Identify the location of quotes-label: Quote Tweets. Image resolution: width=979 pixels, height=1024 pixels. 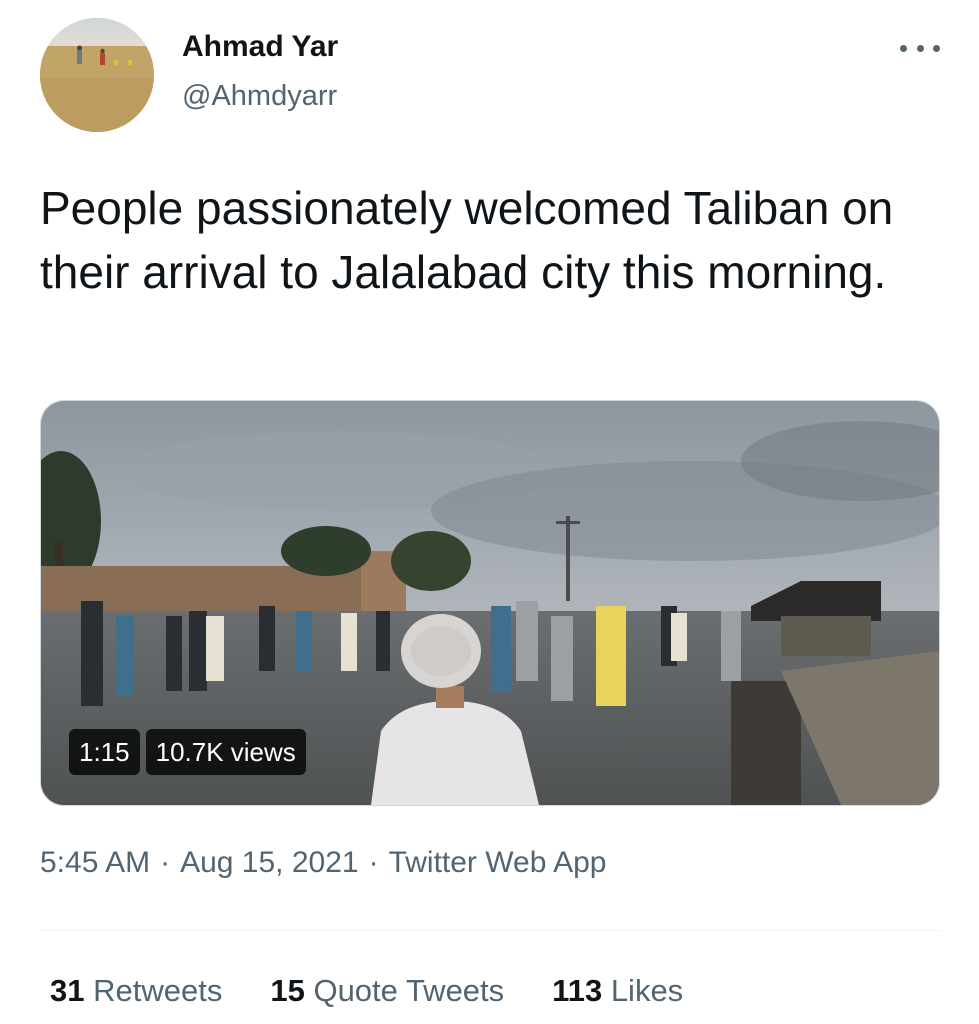
(409, 990).